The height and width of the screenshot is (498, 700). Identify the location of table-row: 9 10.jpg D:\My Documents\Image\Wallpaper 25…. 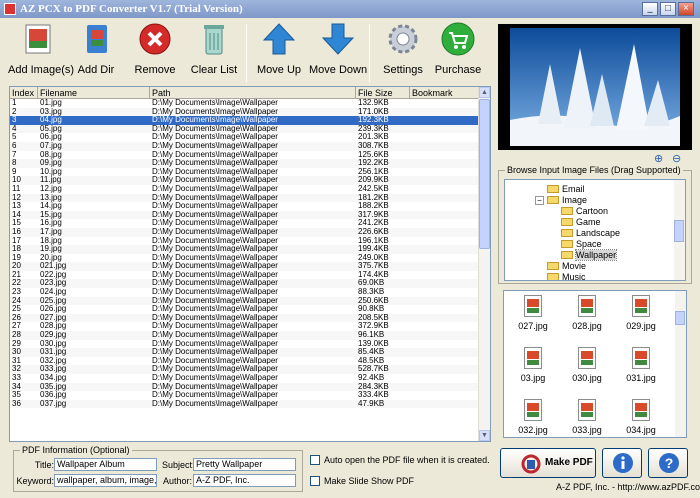
(245, 172).